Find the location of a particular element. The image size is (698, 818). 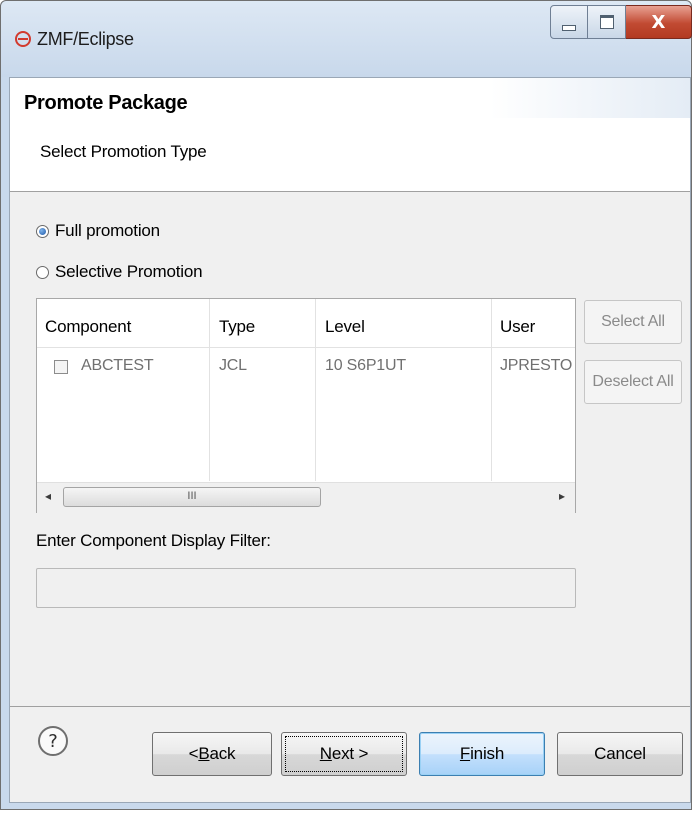

filter-label: Enter Component Display Filter: is located at coordinates (153, 540).